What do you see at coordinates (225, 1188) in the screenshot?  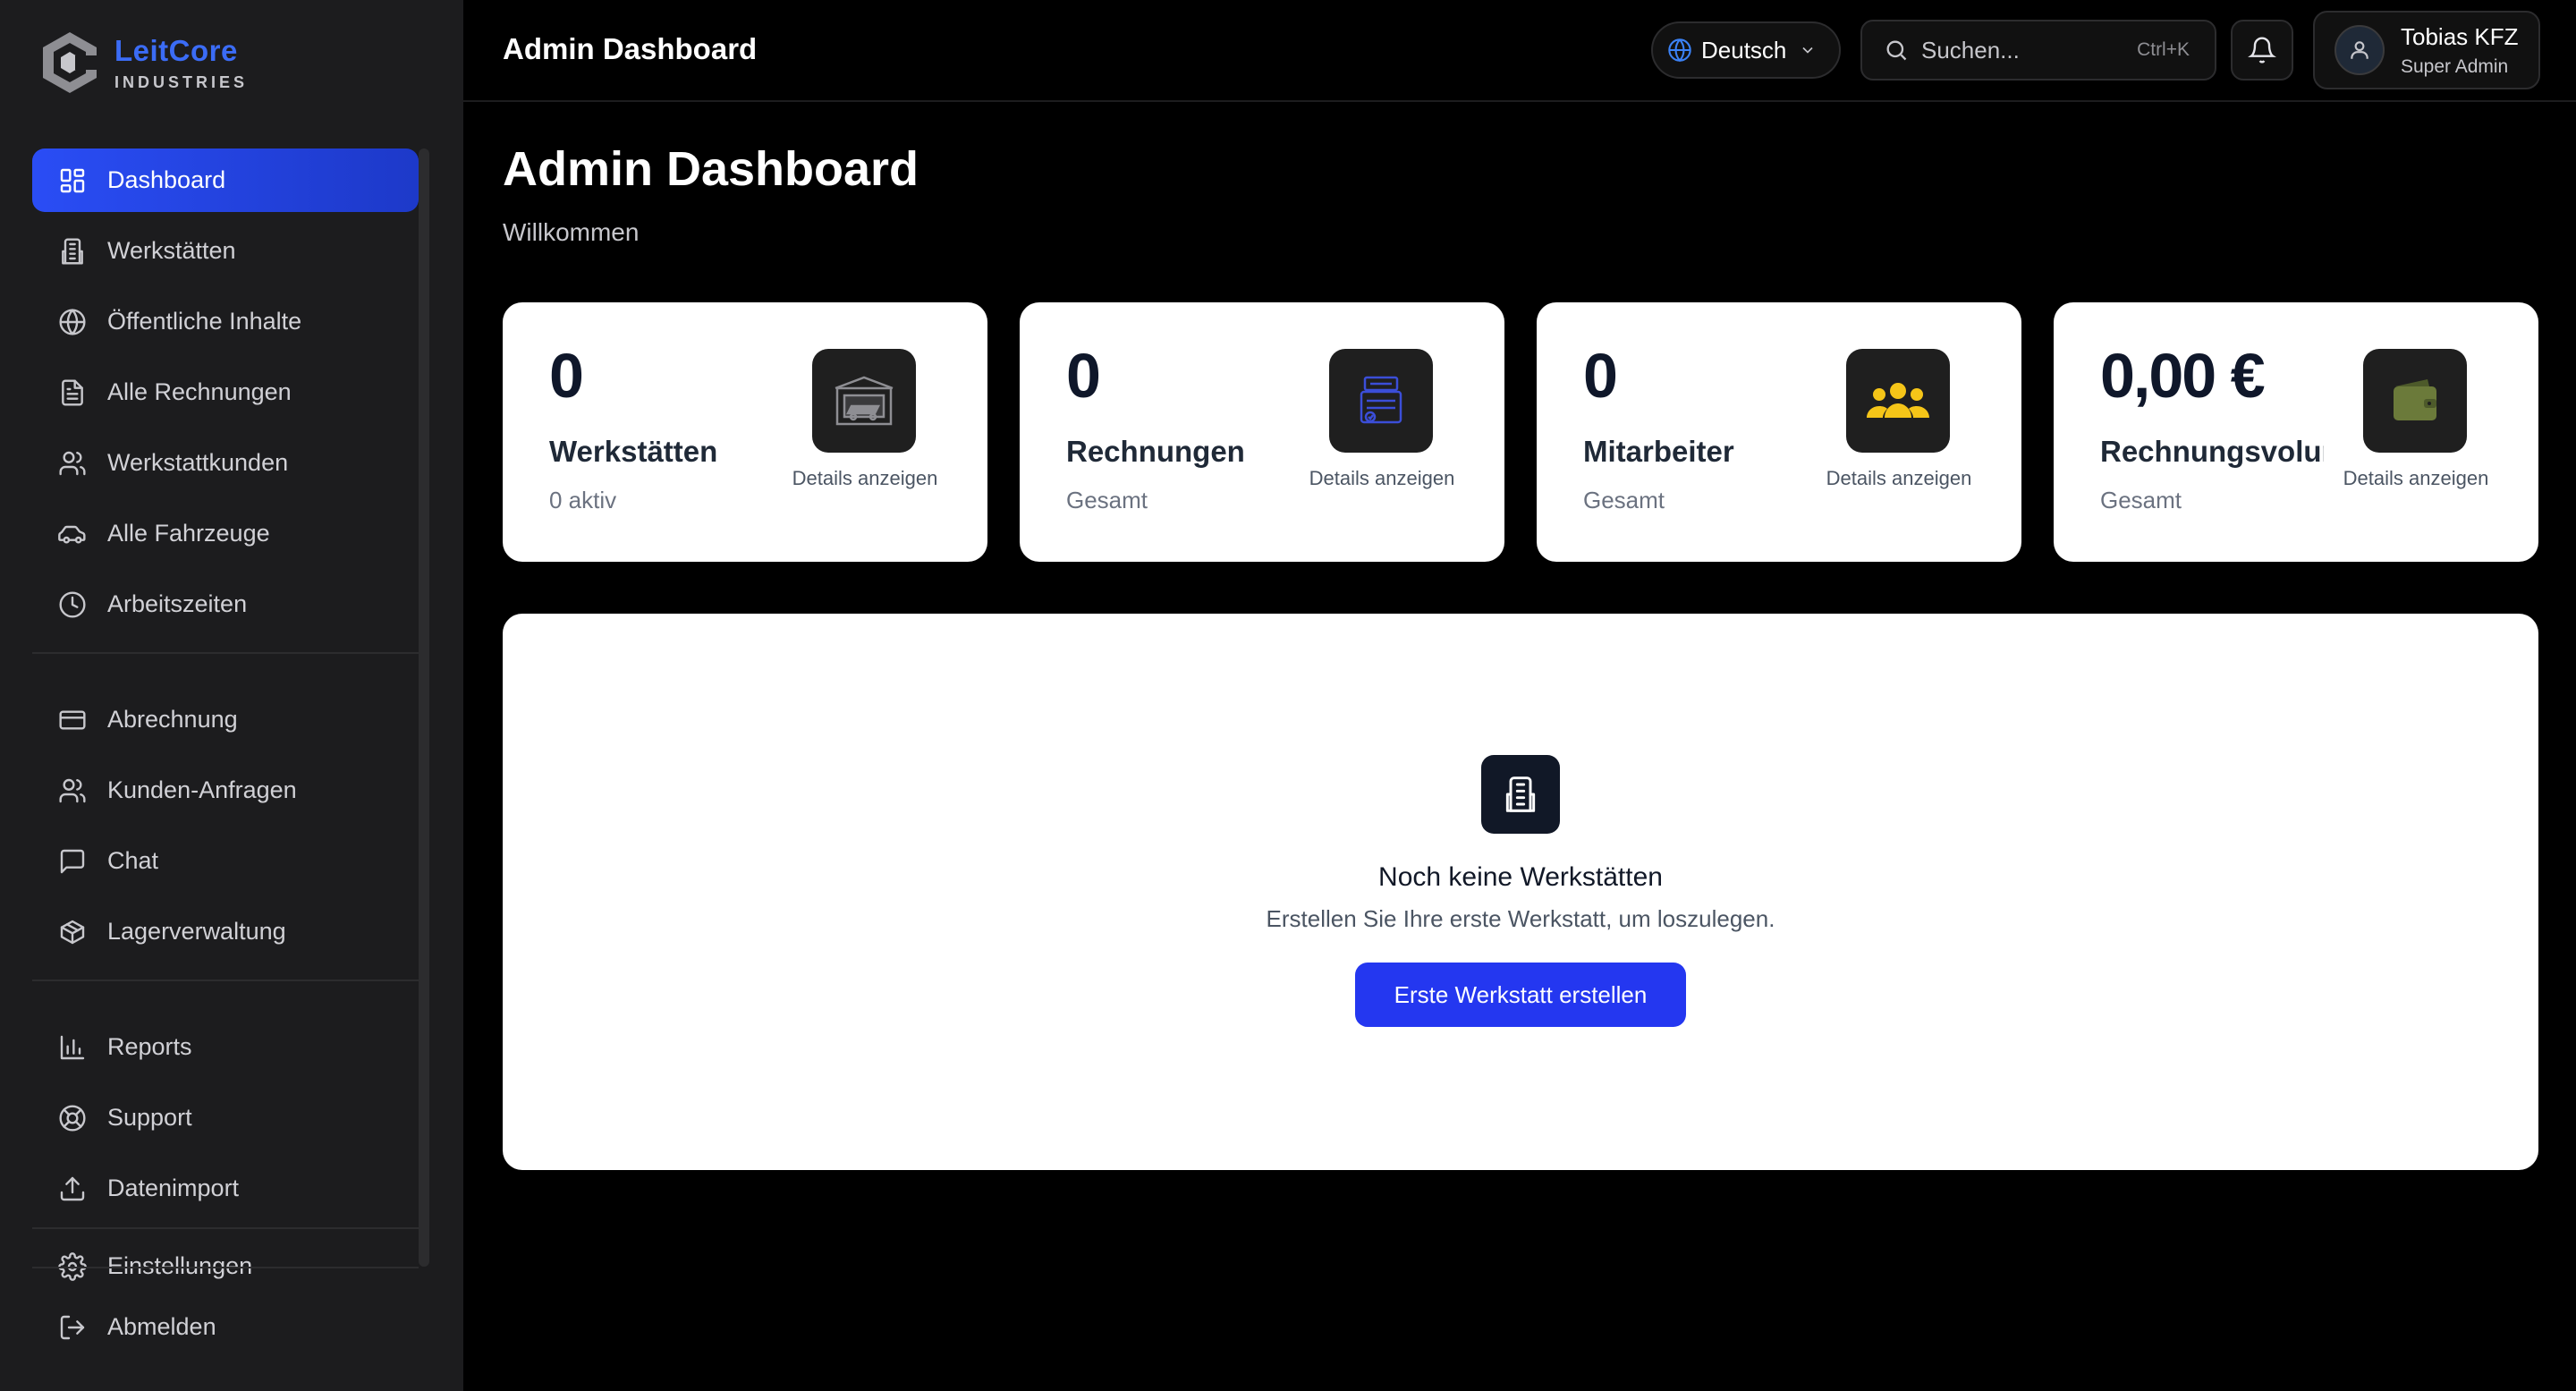 I see `sidebar-item-datenimport: Datenimport` at bounding box center [225, 1188].